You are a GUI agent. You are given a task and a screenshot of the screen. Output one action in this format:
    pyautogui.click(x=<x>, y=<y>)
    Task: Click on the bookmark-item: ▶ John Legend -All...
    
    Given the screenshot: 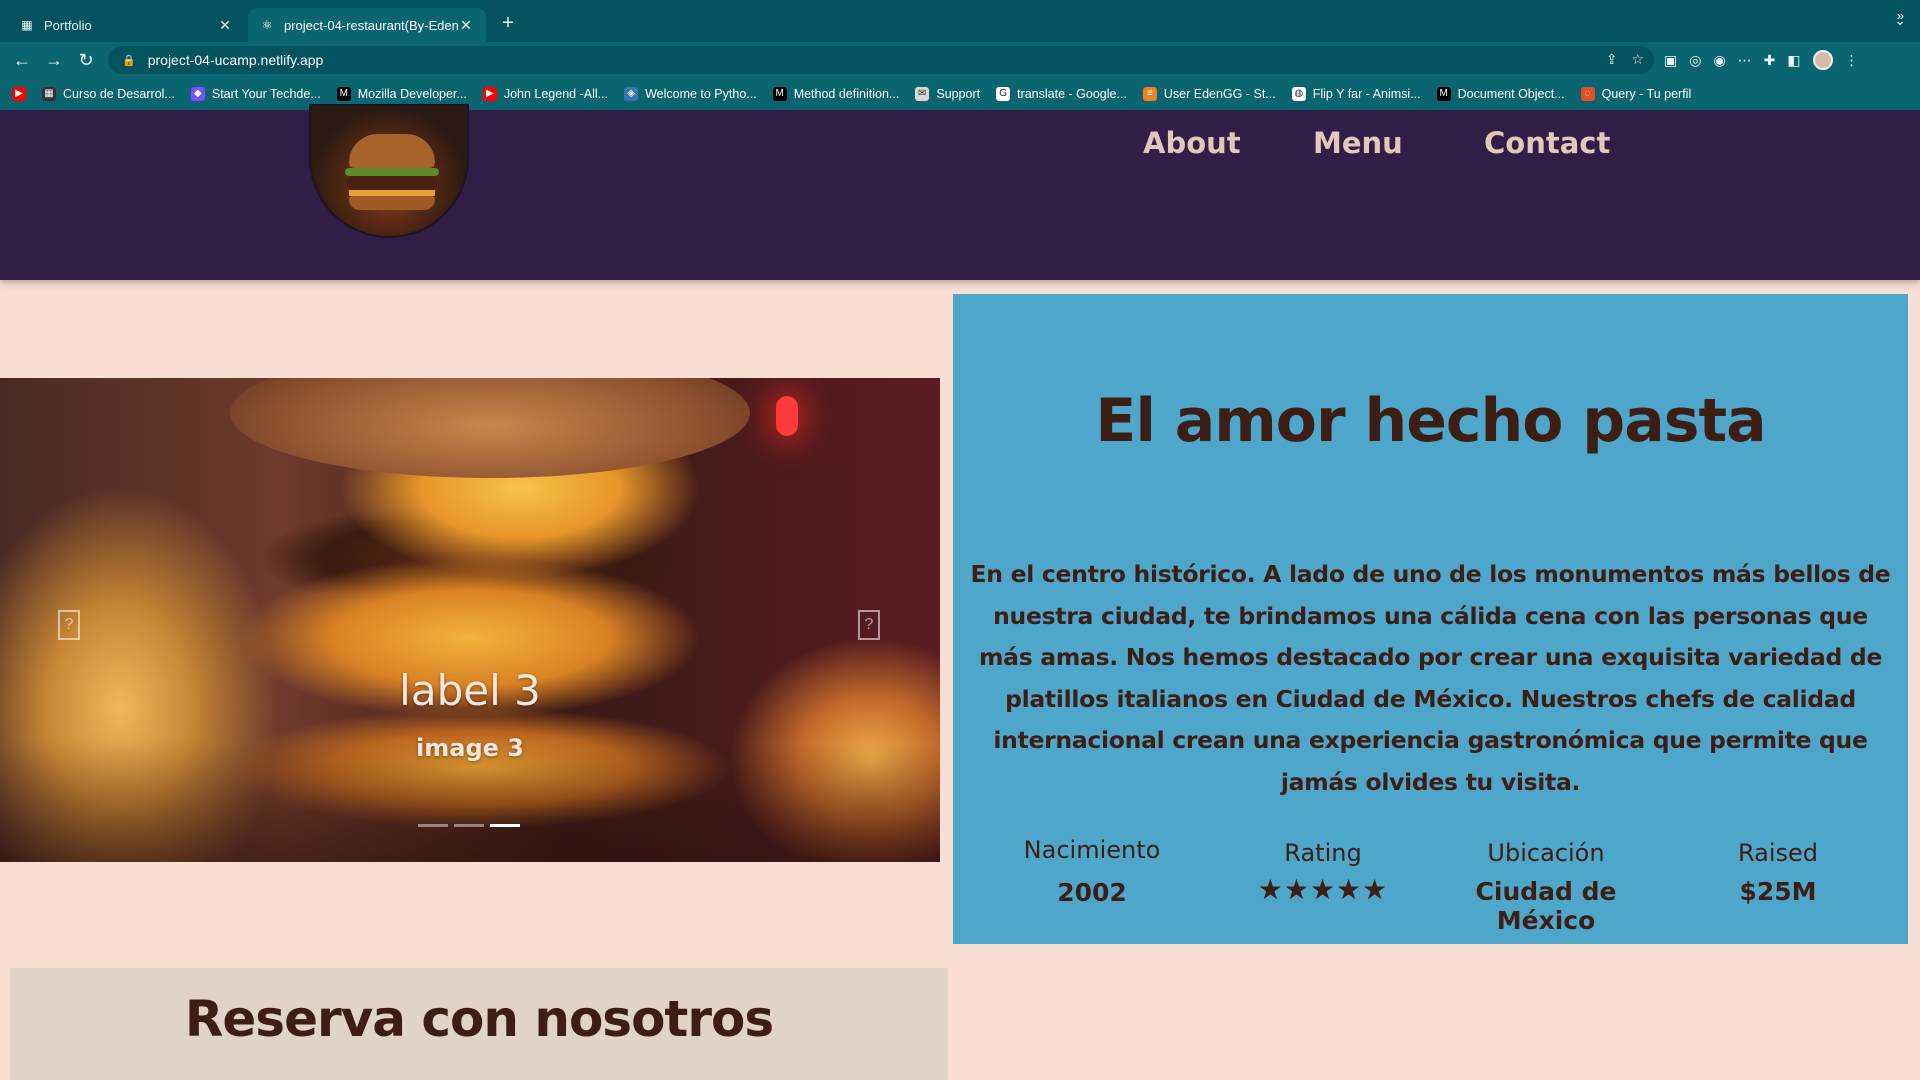 What is the action you would take?
    pyautogui.click(x=545, y=94)
    